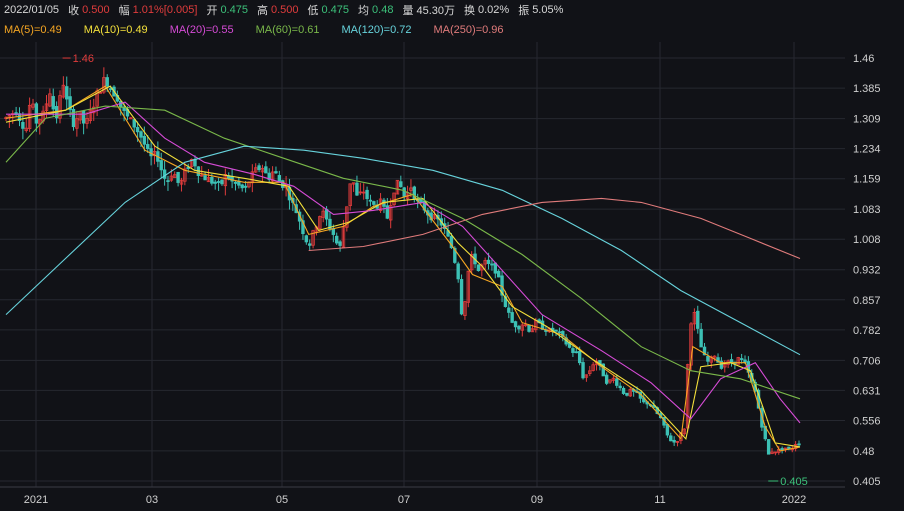 The width and height of the screenshot is (904, 511). I want to click on y-tick-label: 1.46, so click(863, 59).